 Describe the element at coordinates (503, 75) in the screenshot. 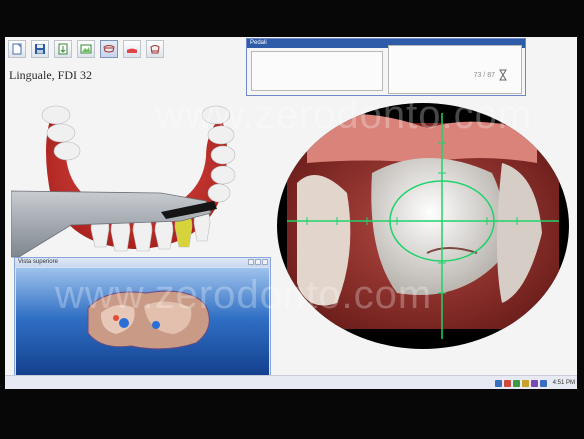

I see `hourglass-icon` at that location.